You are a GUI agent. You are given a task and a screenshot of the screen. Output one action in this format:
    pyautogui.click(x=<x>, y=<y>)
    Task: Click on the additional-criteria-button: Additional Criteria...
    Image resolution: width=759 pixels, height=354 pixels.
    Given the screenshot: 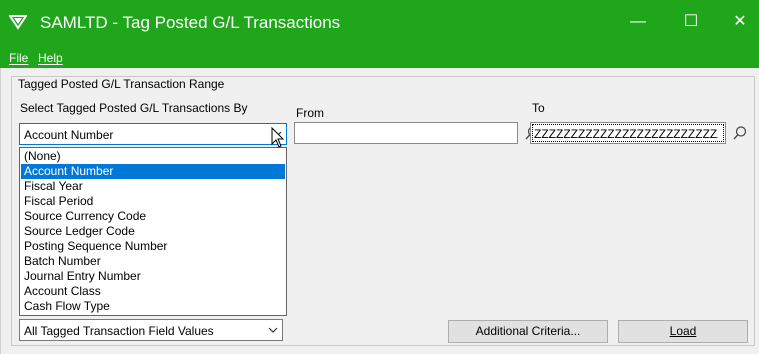 What is the action you would take?
    pyautogui.click(x=528, y=331)
    